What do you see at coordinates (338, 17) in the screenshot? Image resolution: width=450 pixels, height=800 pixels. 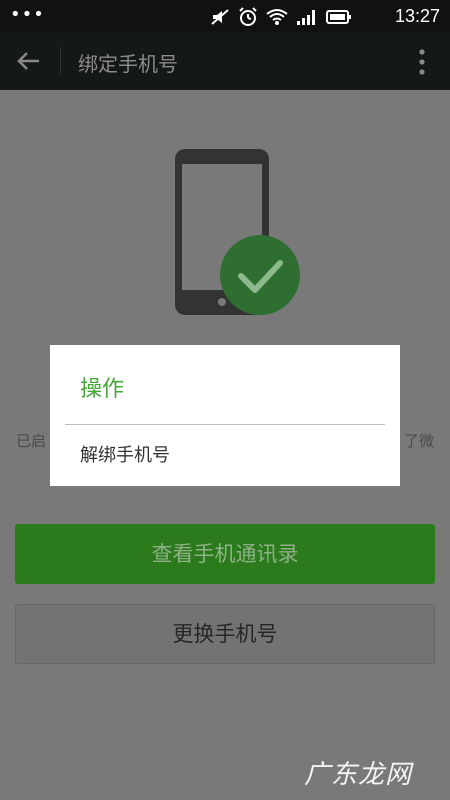 I see `battery-icon` at bounding box center [338, 17].